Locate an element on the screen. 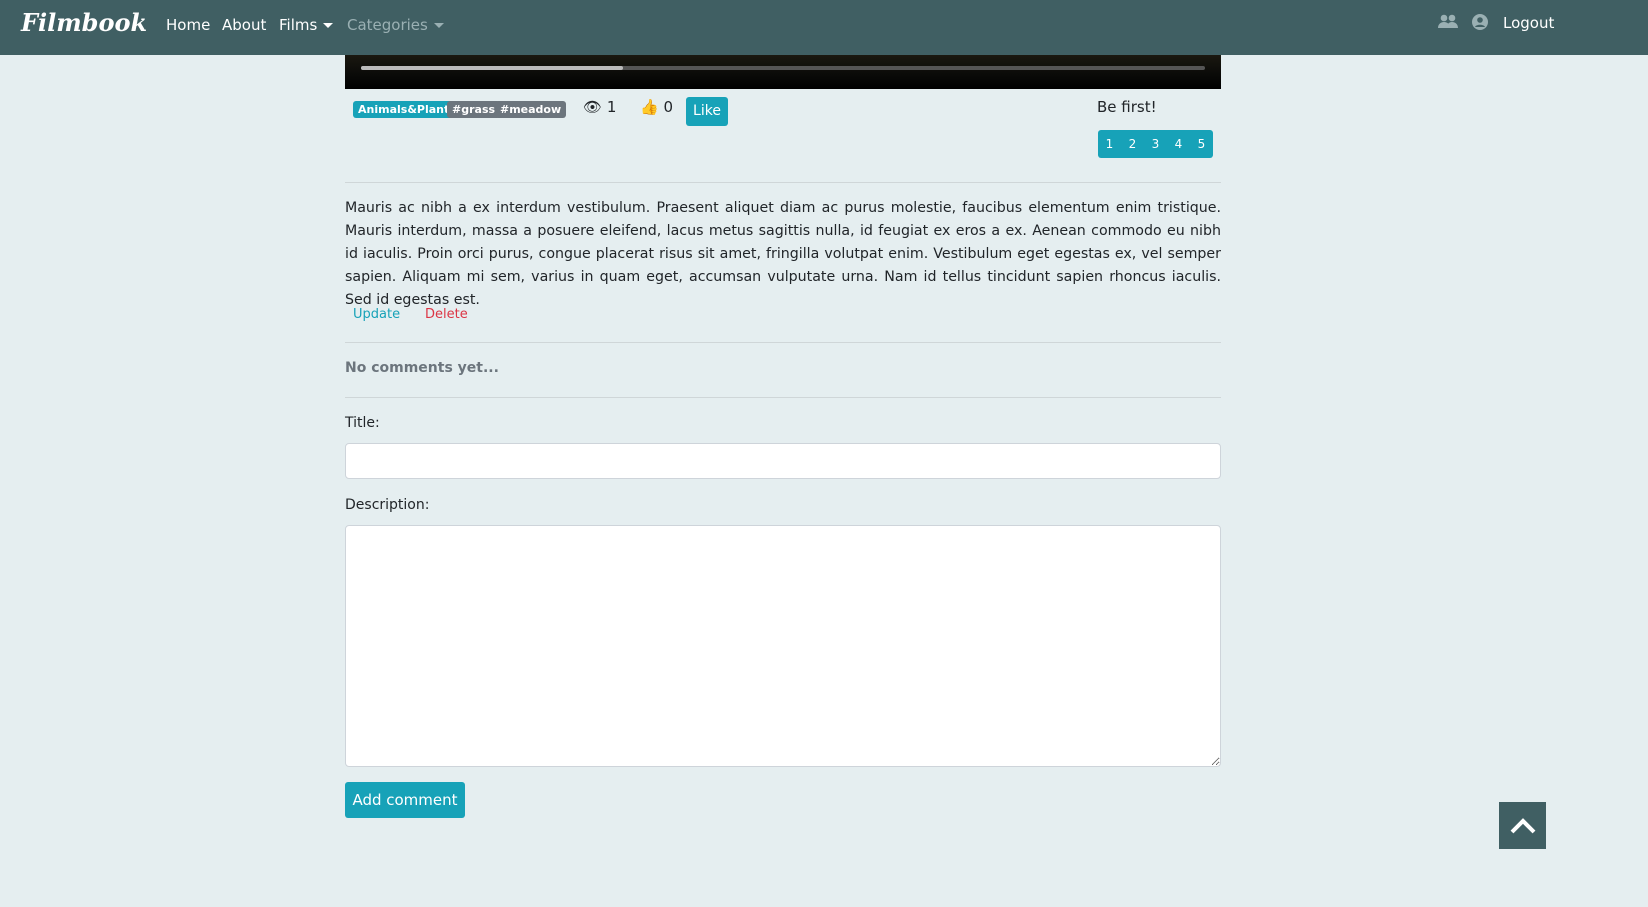 Image resolution: width=1648 pixels, height=907 pixels. likes-count: 👍 0 is located at coordinates (656, 107).